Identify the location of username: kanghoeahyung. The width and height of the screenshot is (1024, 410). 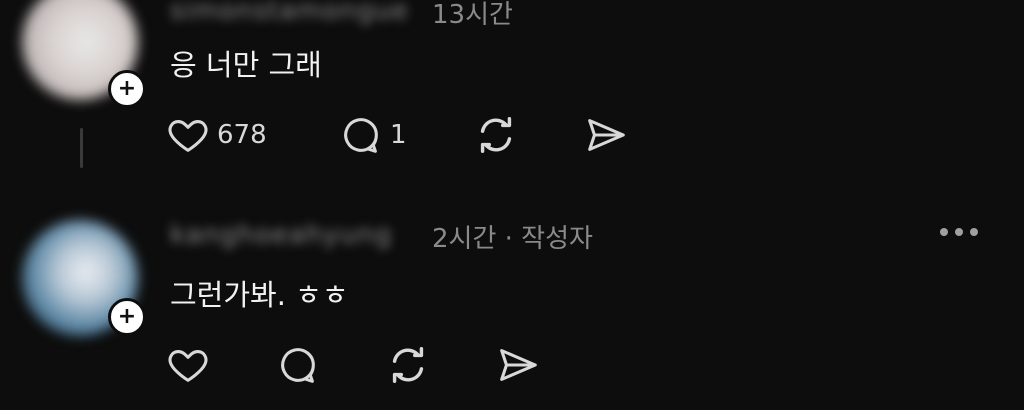
(281, 235).